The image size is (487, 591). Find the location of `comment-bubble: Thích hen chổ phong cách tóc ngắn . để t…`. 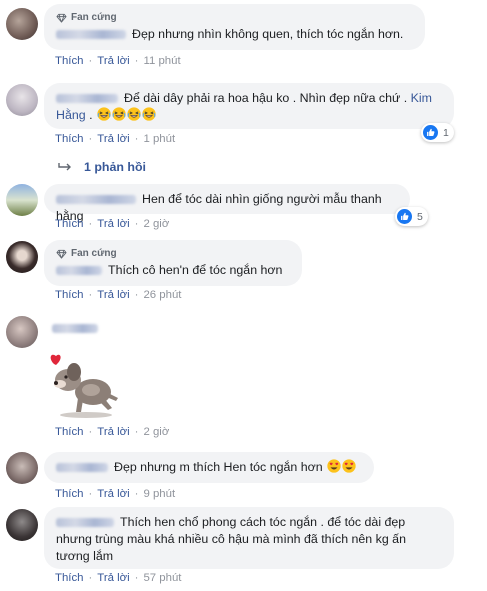

comment-bubble: Thích hen chổ phong cách tóc ngắn . để t… is located at coordinates (249, 538).